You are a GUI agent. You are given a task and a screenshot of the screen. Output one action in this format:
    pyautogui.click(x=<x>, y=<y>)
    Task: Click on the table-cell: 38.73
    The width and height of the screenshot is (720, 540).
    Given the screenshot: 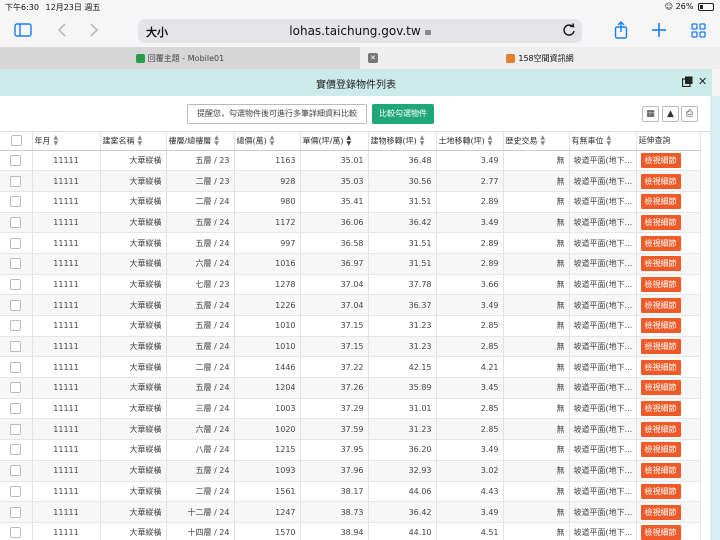 What is the action you would take?
    pyautogui.click(x=334, y=512)
    